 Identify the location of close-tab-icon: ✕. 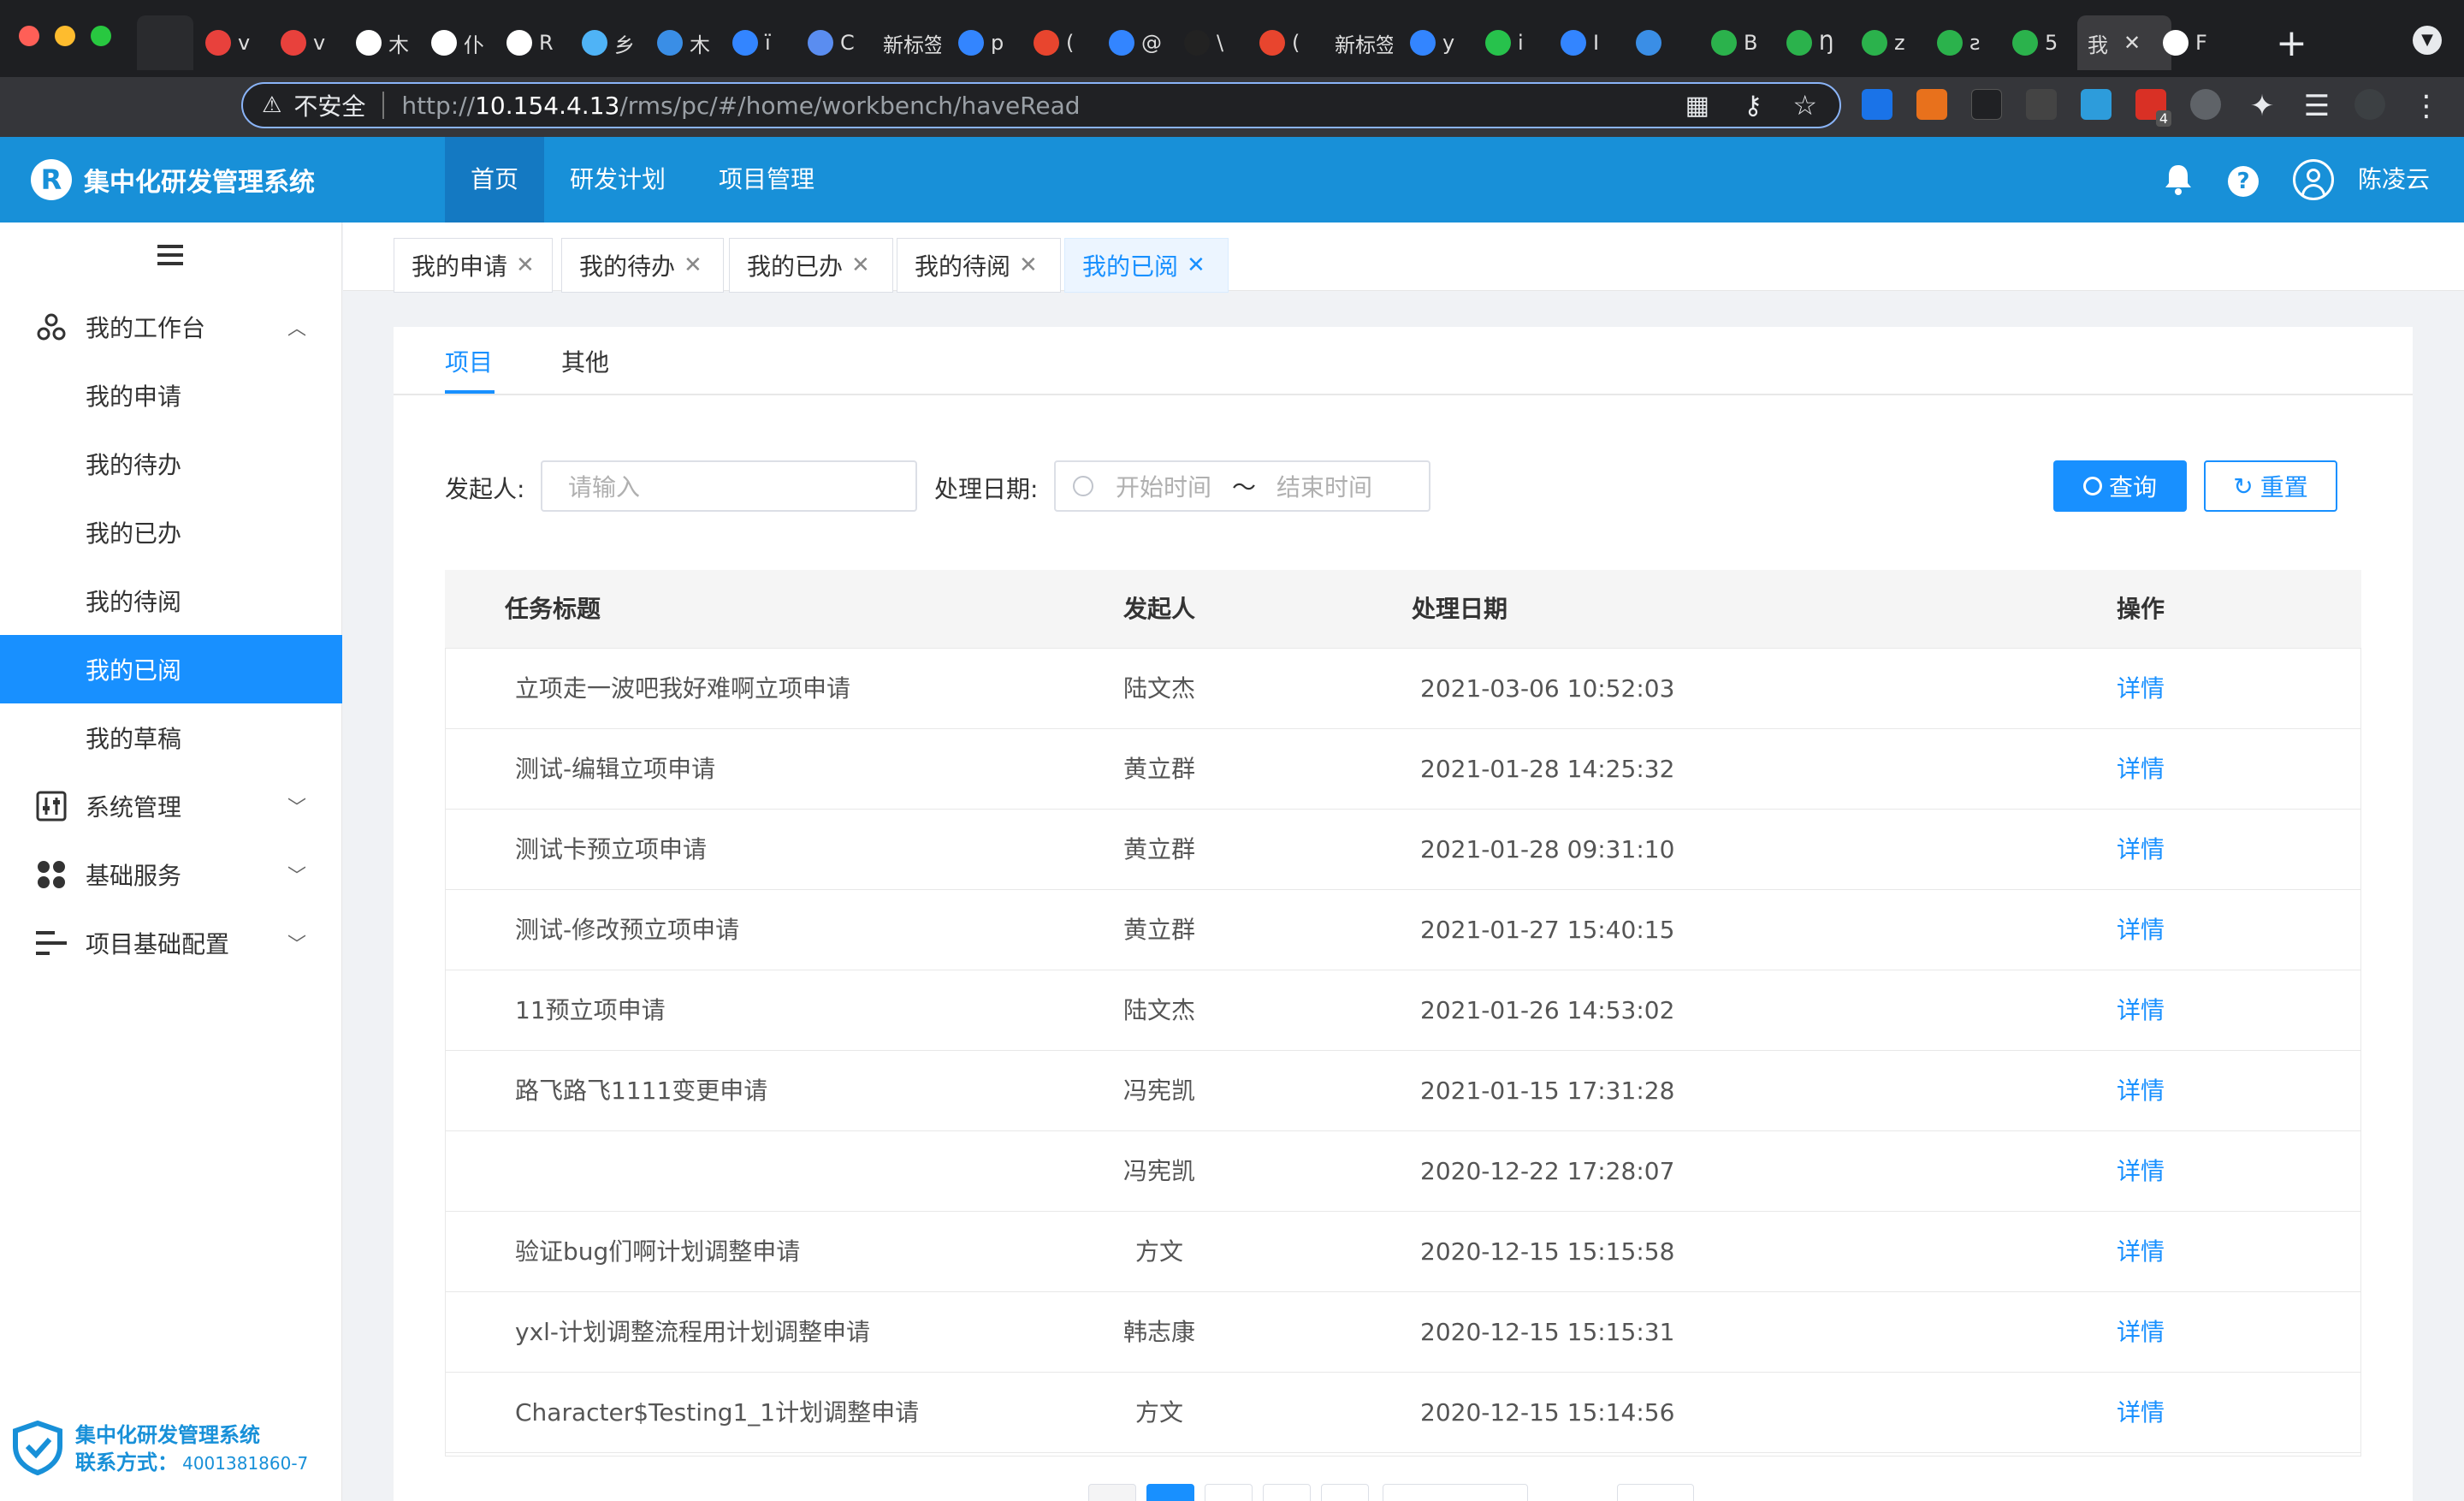
(2132, 43).